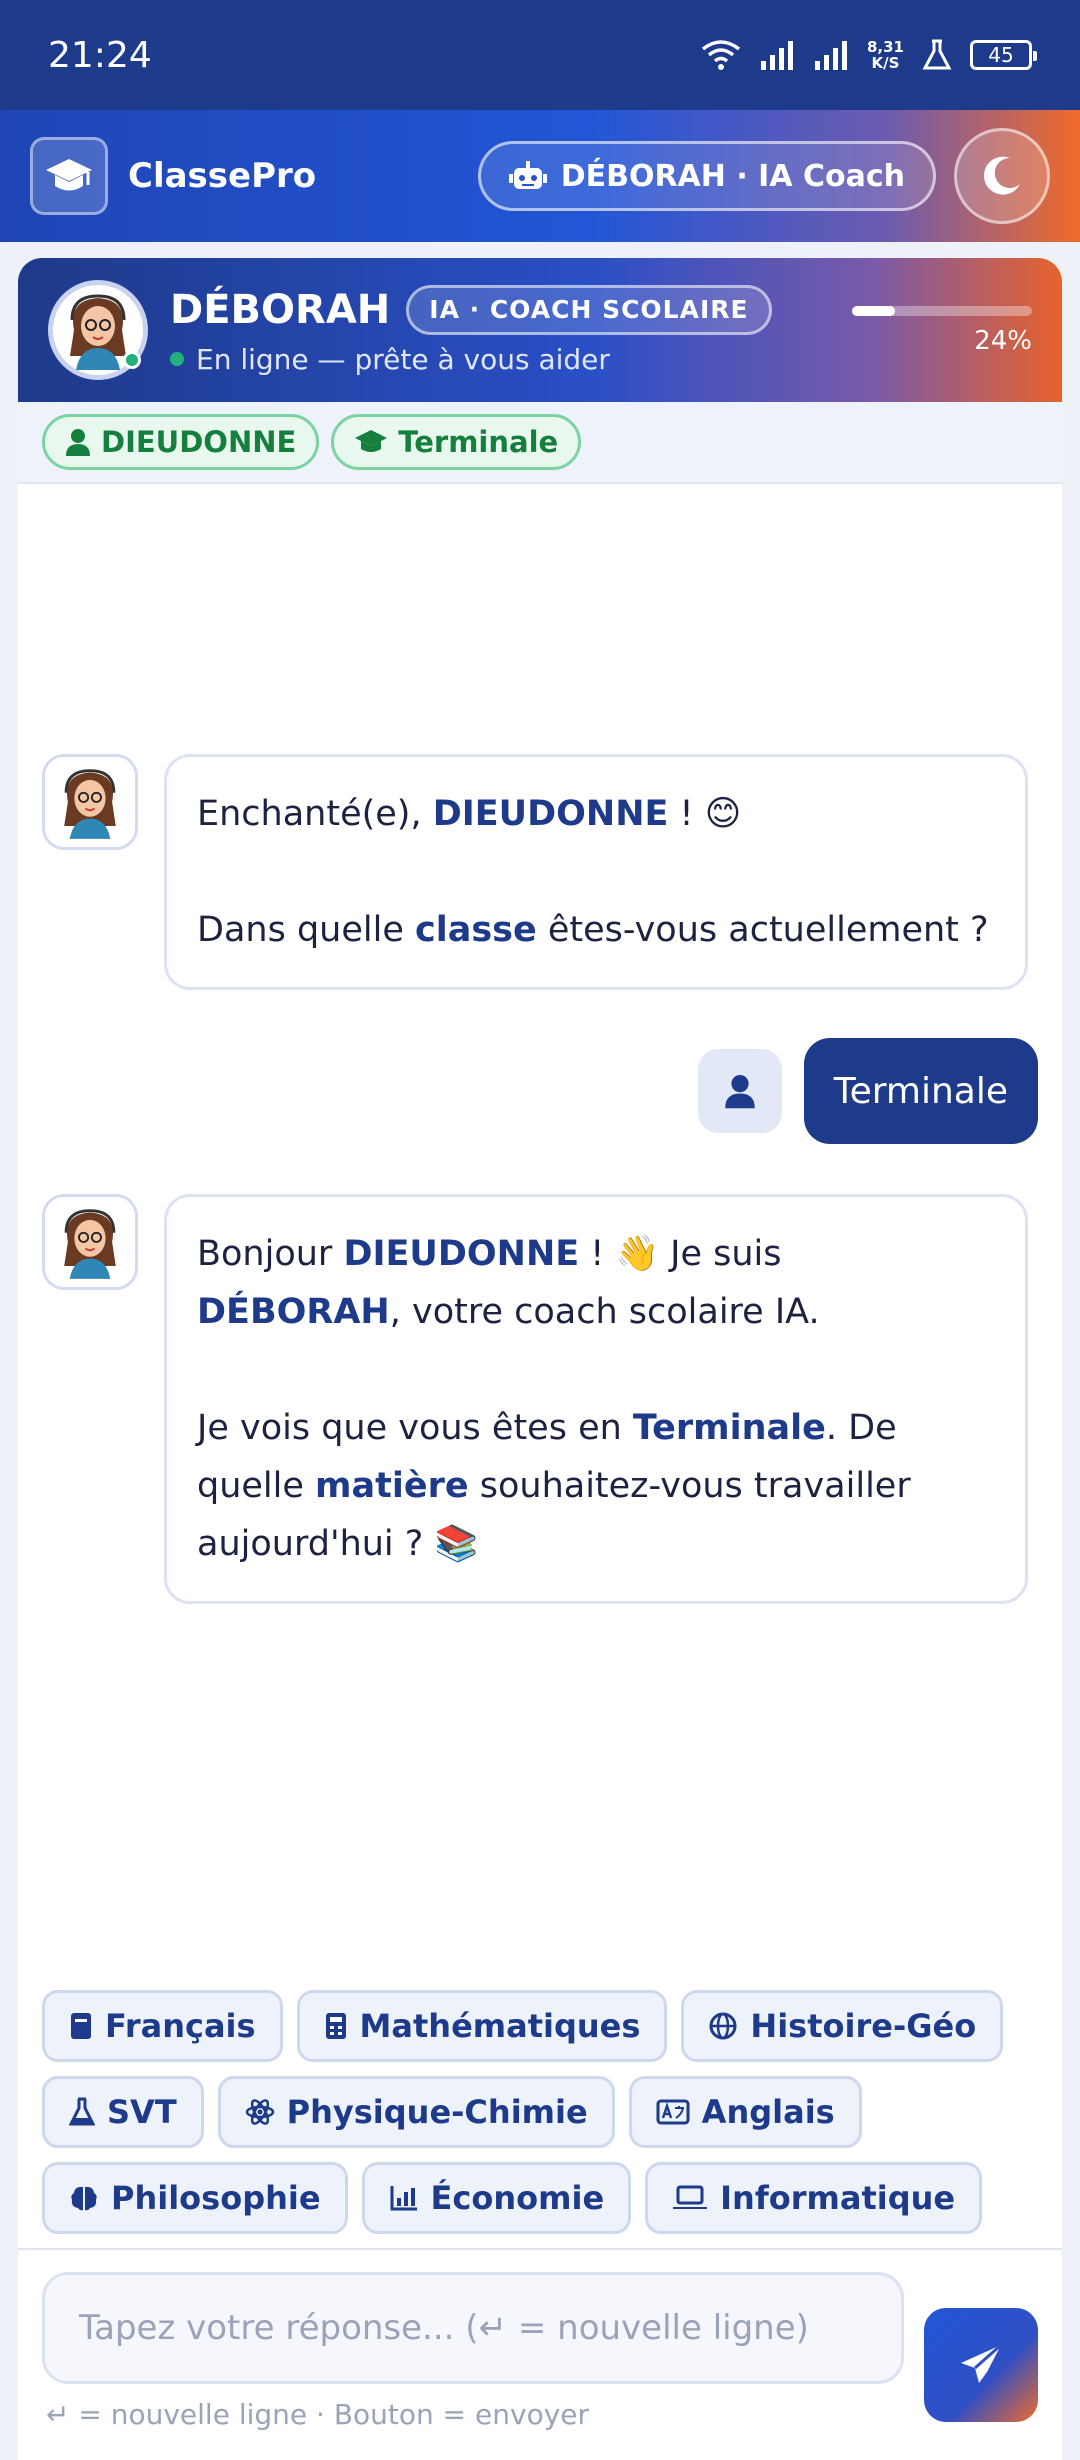 The image size is (1080, 2460). Describe the element at coordinates (195, 2198) in the screenshot. I see `subject-chip-philosophie: Philosophie` at that location.